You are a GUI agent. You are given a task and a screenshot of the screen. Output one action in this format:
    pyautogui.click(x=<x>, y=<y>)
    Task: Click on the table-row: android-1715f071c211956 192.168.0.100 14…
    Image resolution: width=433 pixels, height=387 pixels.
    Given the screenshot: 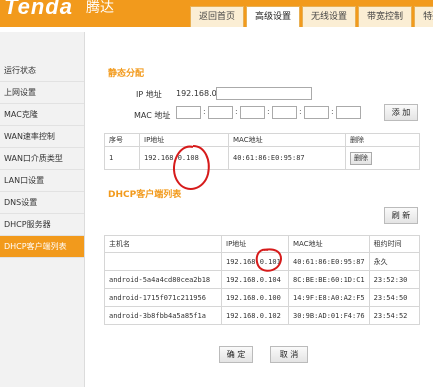 What is the action you would take?
    pyautogui.click(x=262, y=297)
    